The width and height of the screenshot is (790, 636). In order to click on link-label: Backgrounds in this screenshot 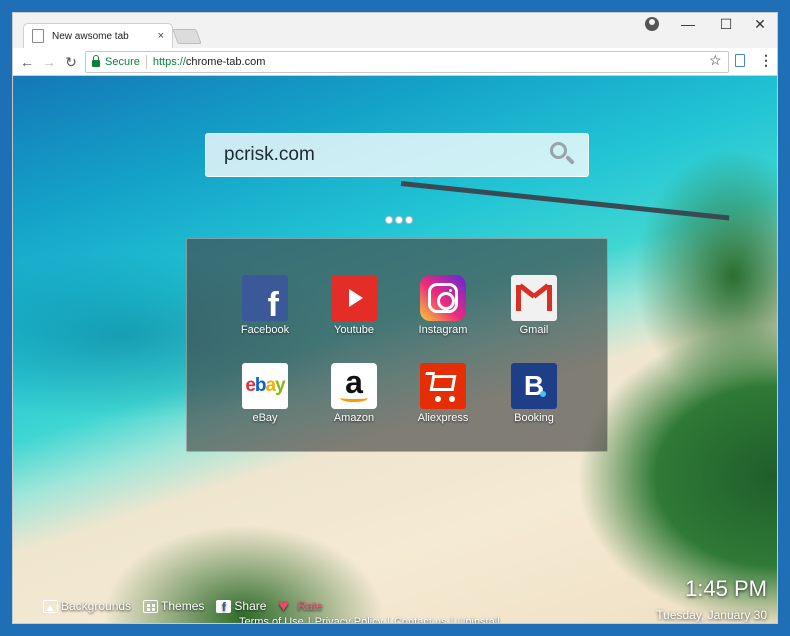, I will do `click(96, 606)`.